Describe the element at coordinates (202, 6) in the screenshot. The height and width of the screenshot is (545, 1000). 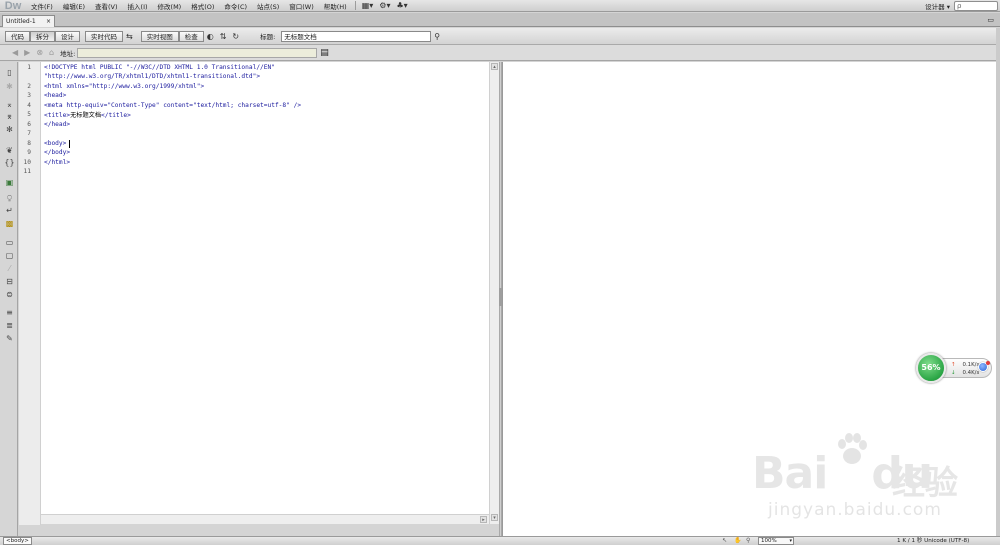
I see `menu-format: 格式(O)` at that location.